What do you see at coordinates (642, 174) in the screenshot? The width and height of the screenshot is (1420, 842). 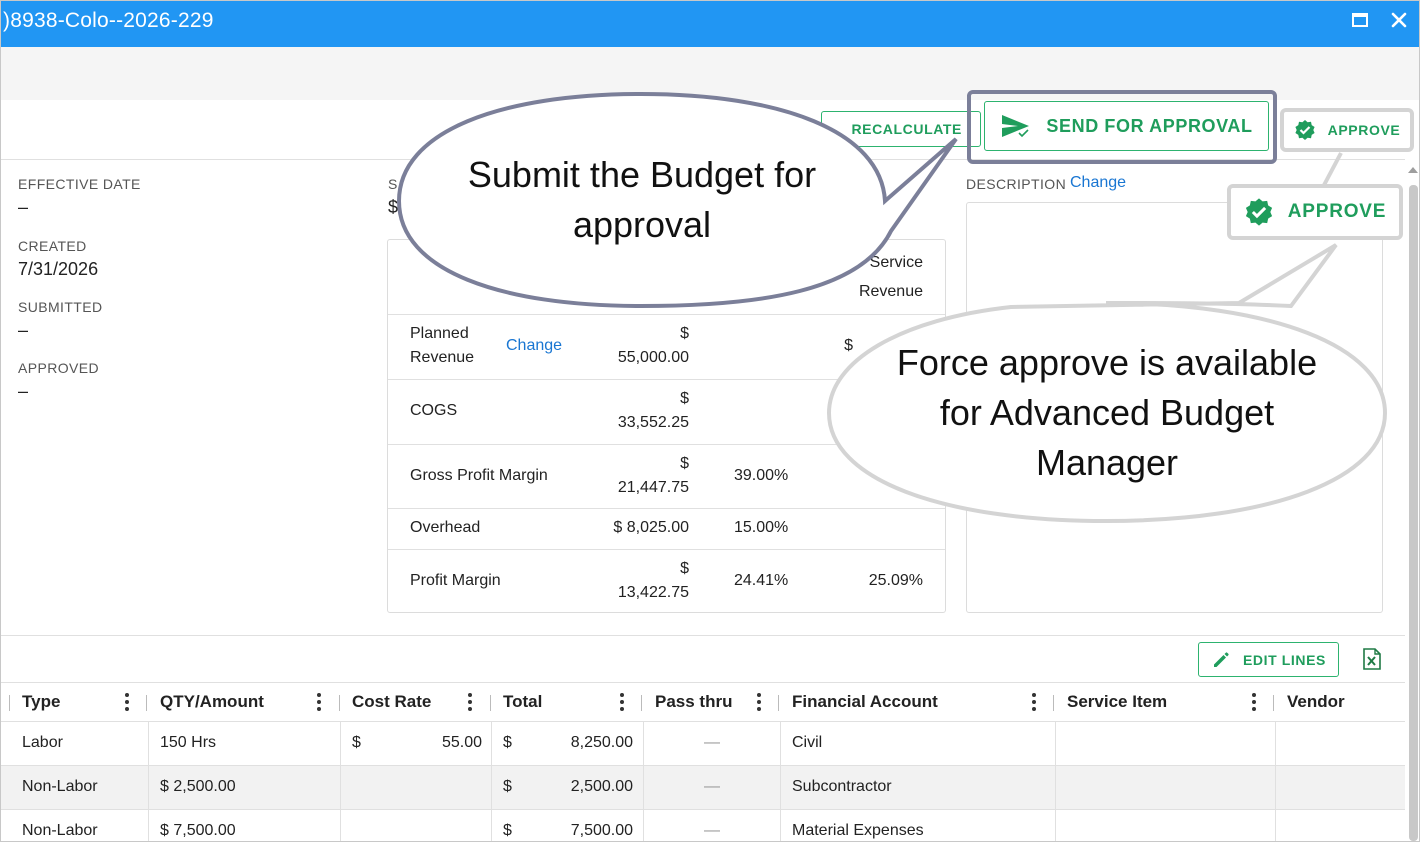 I see `submit-callout-line1: Submit the Budget for` at bounding box center [642, 174].